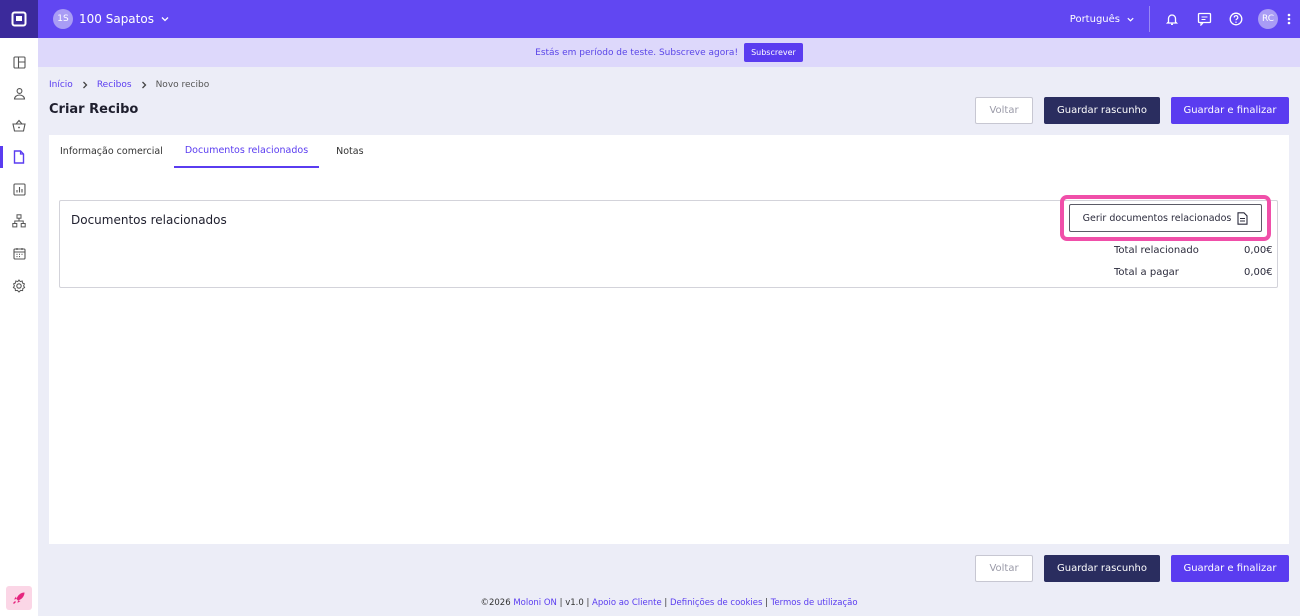  I want to click on sidebar-item-documents, so click(19, 157).